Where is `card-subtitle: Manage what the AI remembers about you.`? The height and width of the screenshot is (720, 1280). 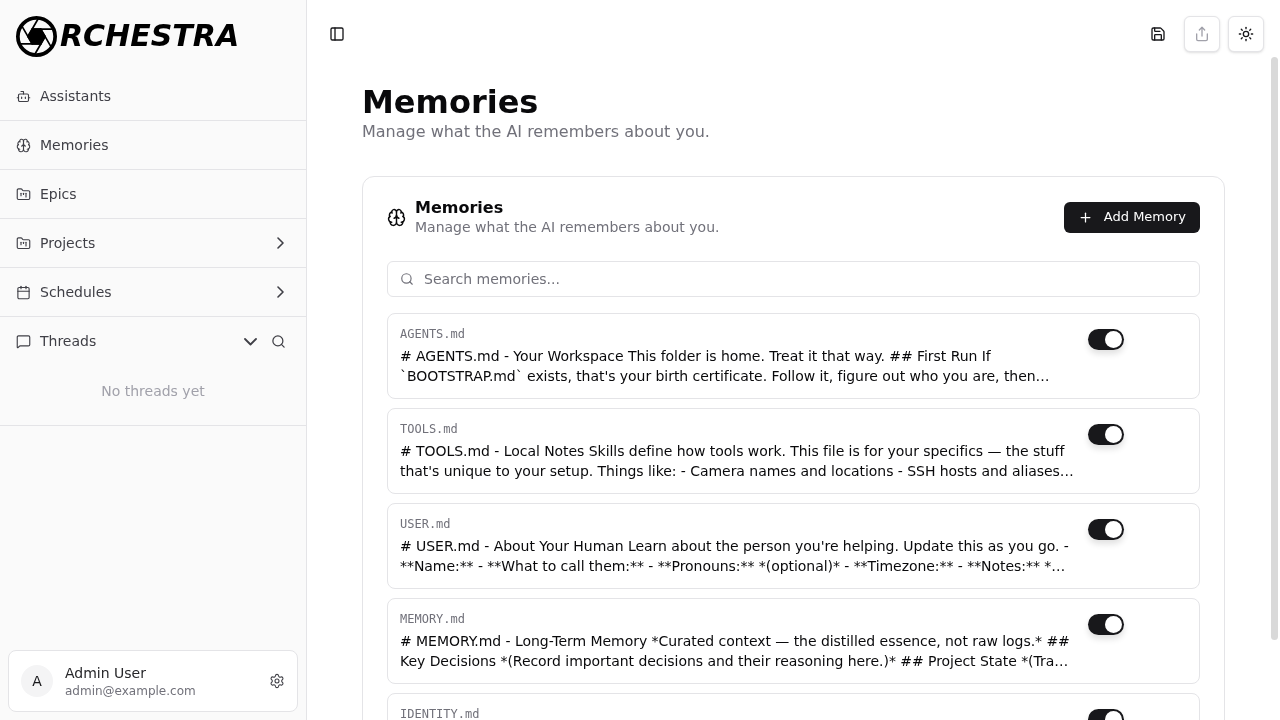 card-subtitle: Manage what the AI remembers about you. is located at coordinates (567, 227).